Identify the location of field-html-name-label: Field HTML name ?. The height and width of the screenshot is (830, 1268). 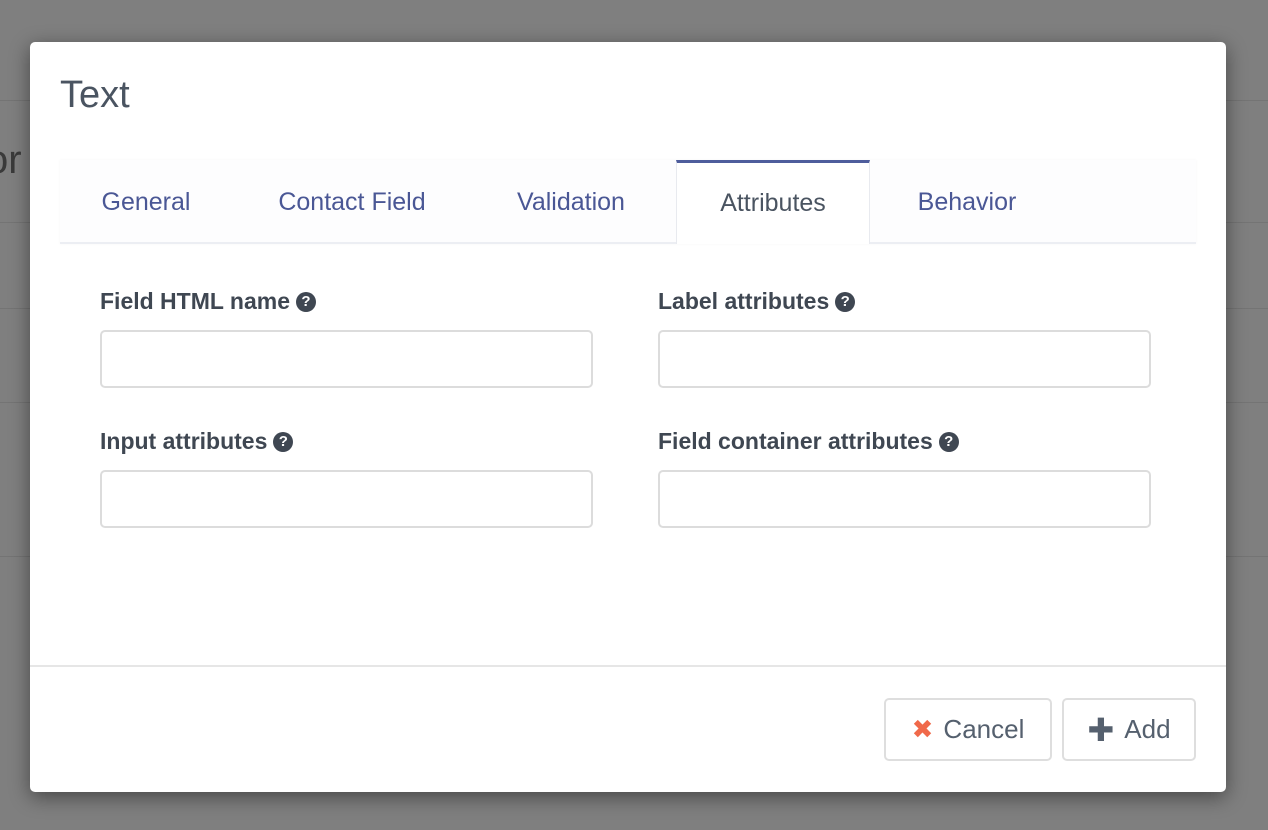
(208, 301).